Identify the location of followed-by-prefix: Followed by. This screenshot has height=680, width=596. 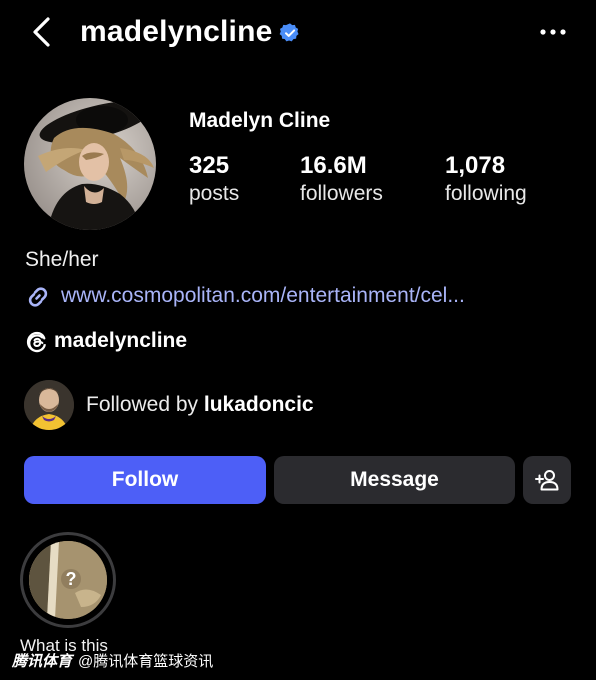
(145, 404).